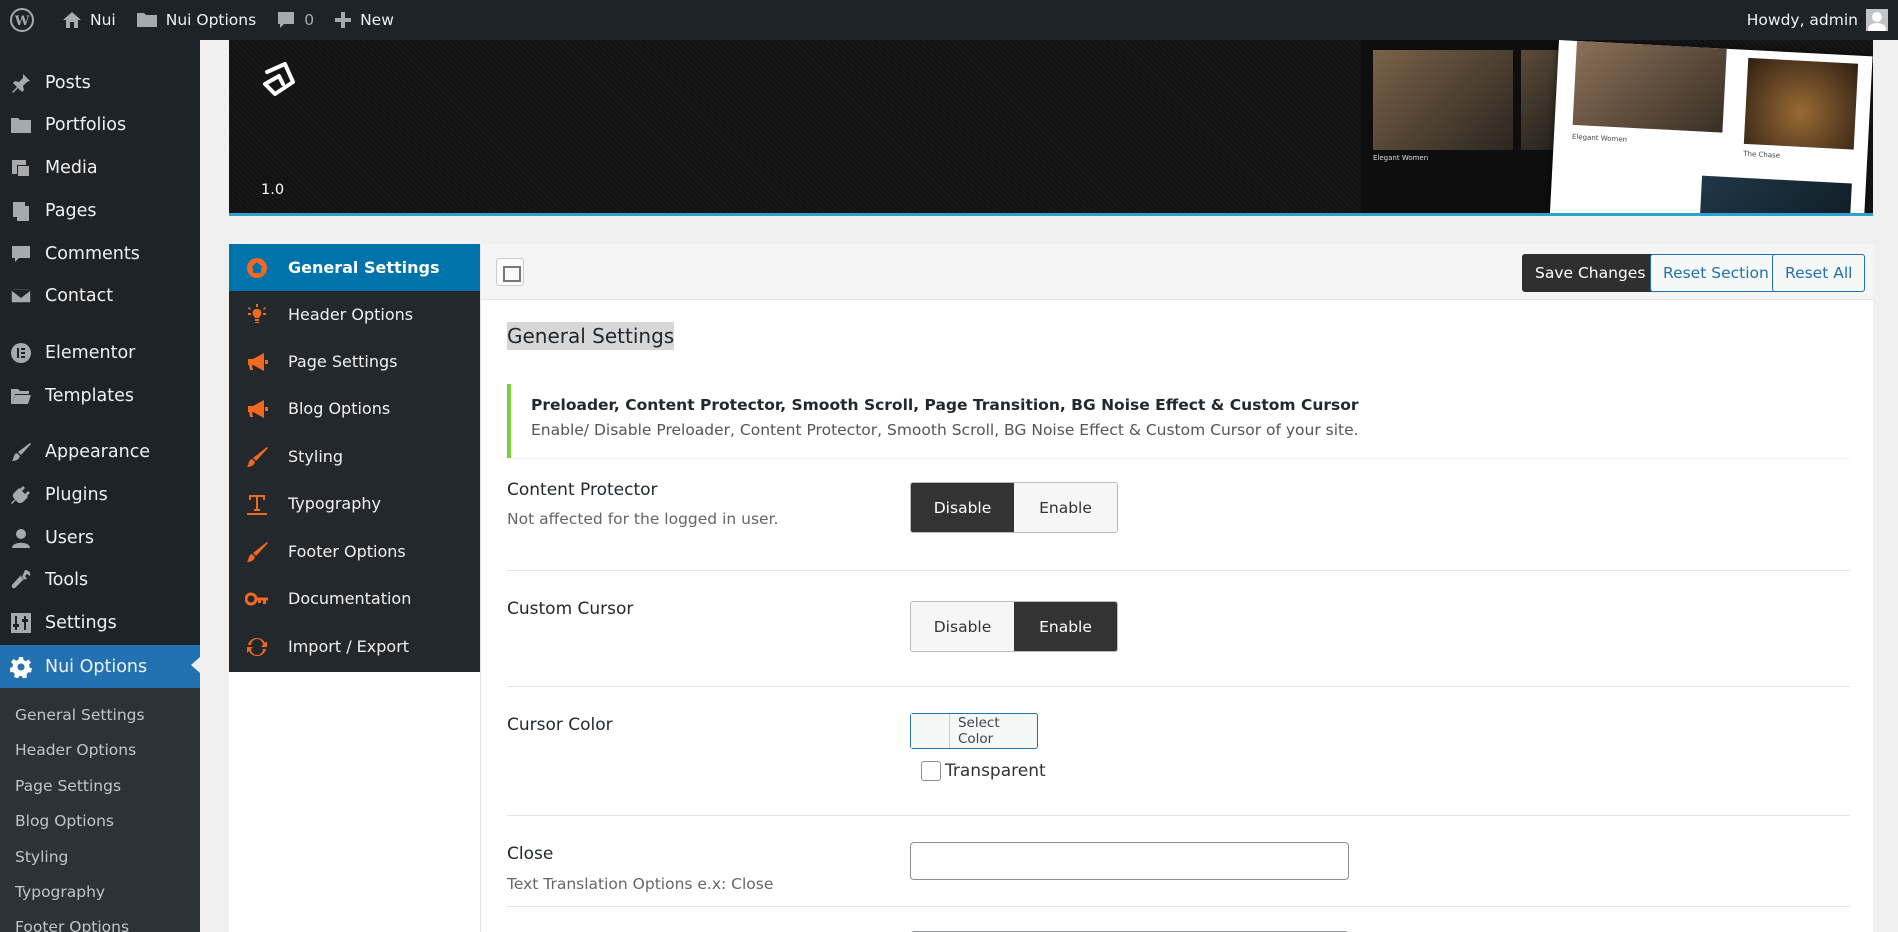  I want to click on field-close: Close Text Translation Options e.x, so click(1178, 861).